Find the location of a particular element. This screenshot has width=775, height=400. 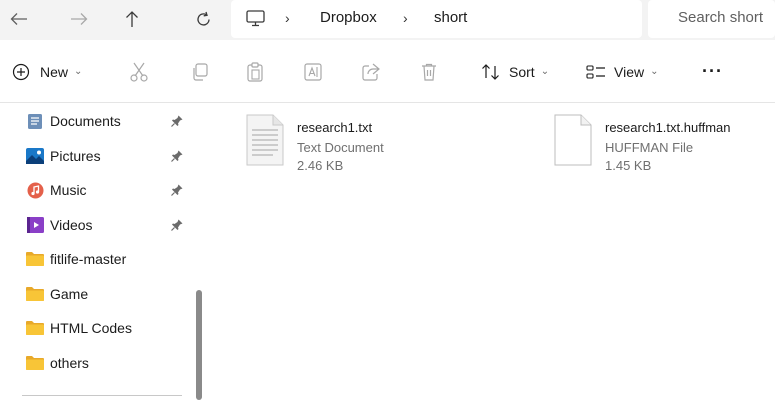

sidebar-item-label: others is located at coordinates (69, 363).